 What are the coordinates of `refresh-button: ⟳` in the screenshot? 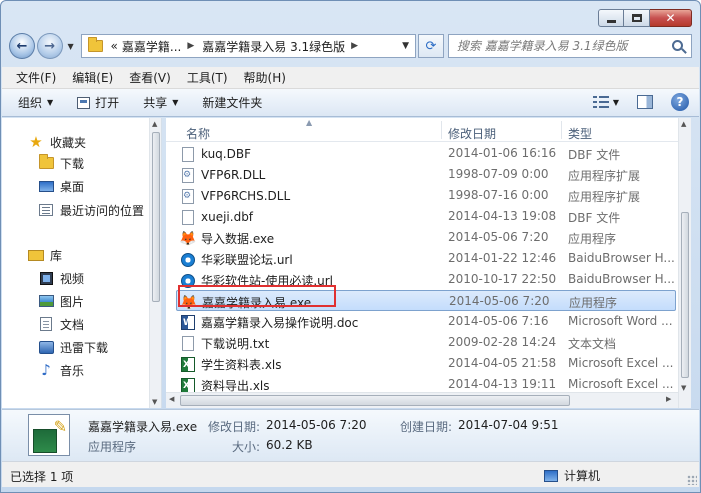 It's located at (431, 46).